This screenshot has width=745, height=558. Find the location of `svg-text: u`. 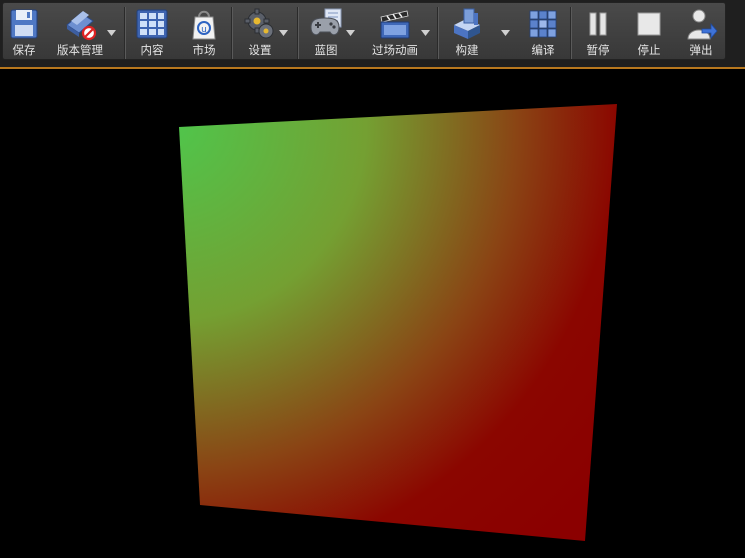

svg-text: u is located at coordinates (204, 30).